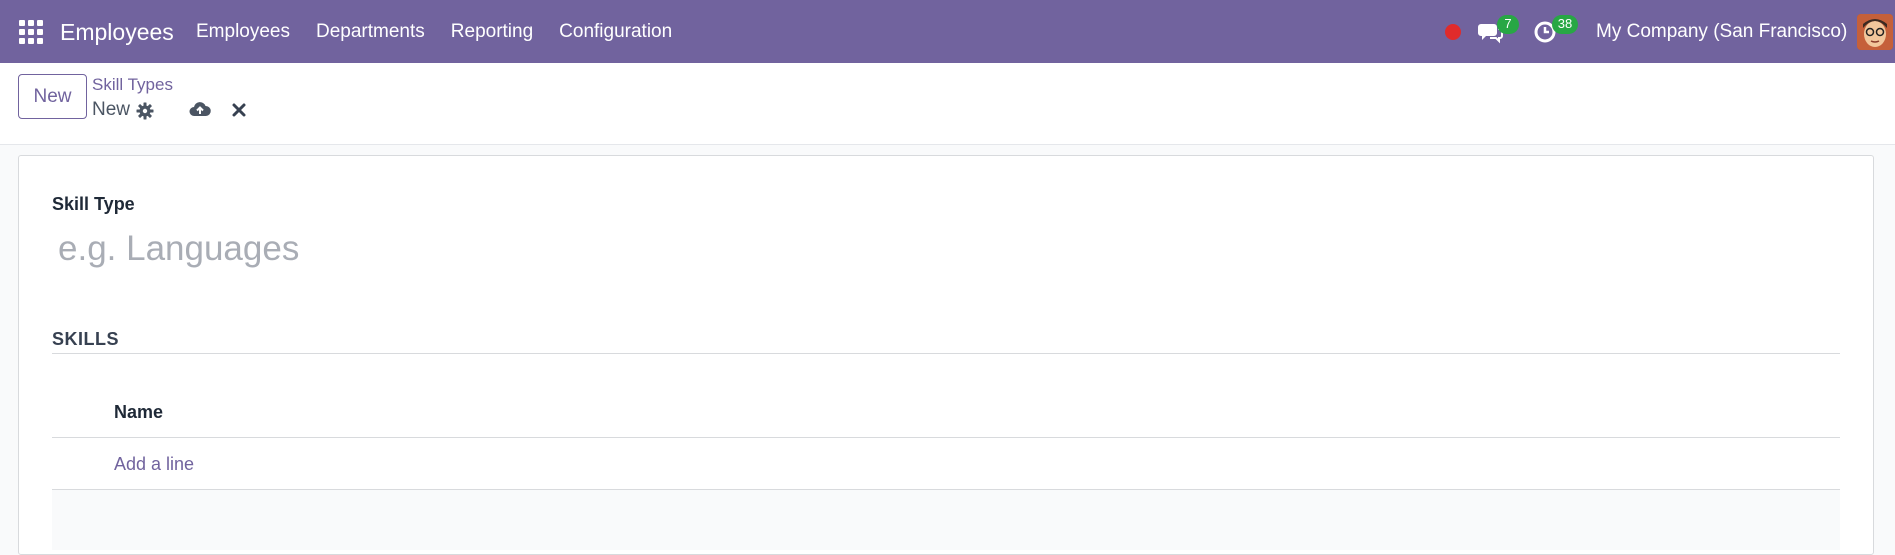 The width and height of the screenshot is (1895, 555). What do you see at coordinates (31, 32) in the screenshot?
I see `app-grid-icon` at bounding box center [31, 32].